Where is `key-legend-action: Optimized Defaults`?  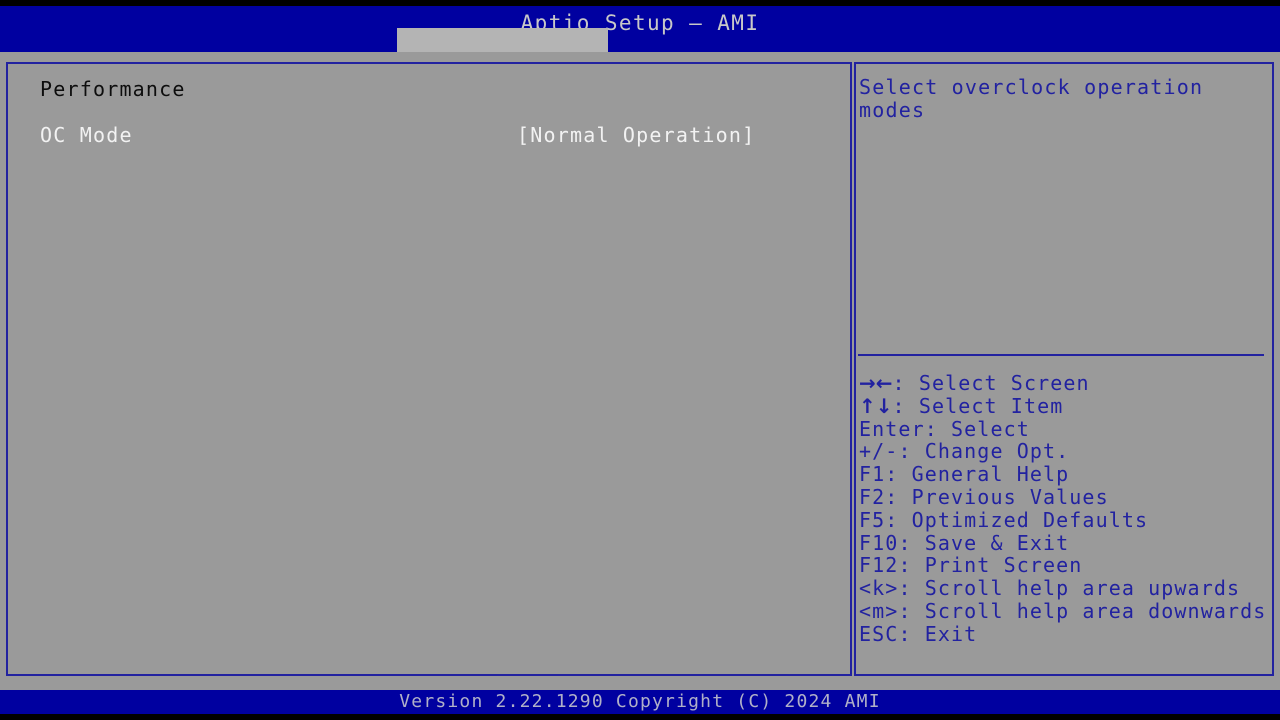 key-legend-action: Optimized Defaults is located at coordinates (1030, 519).